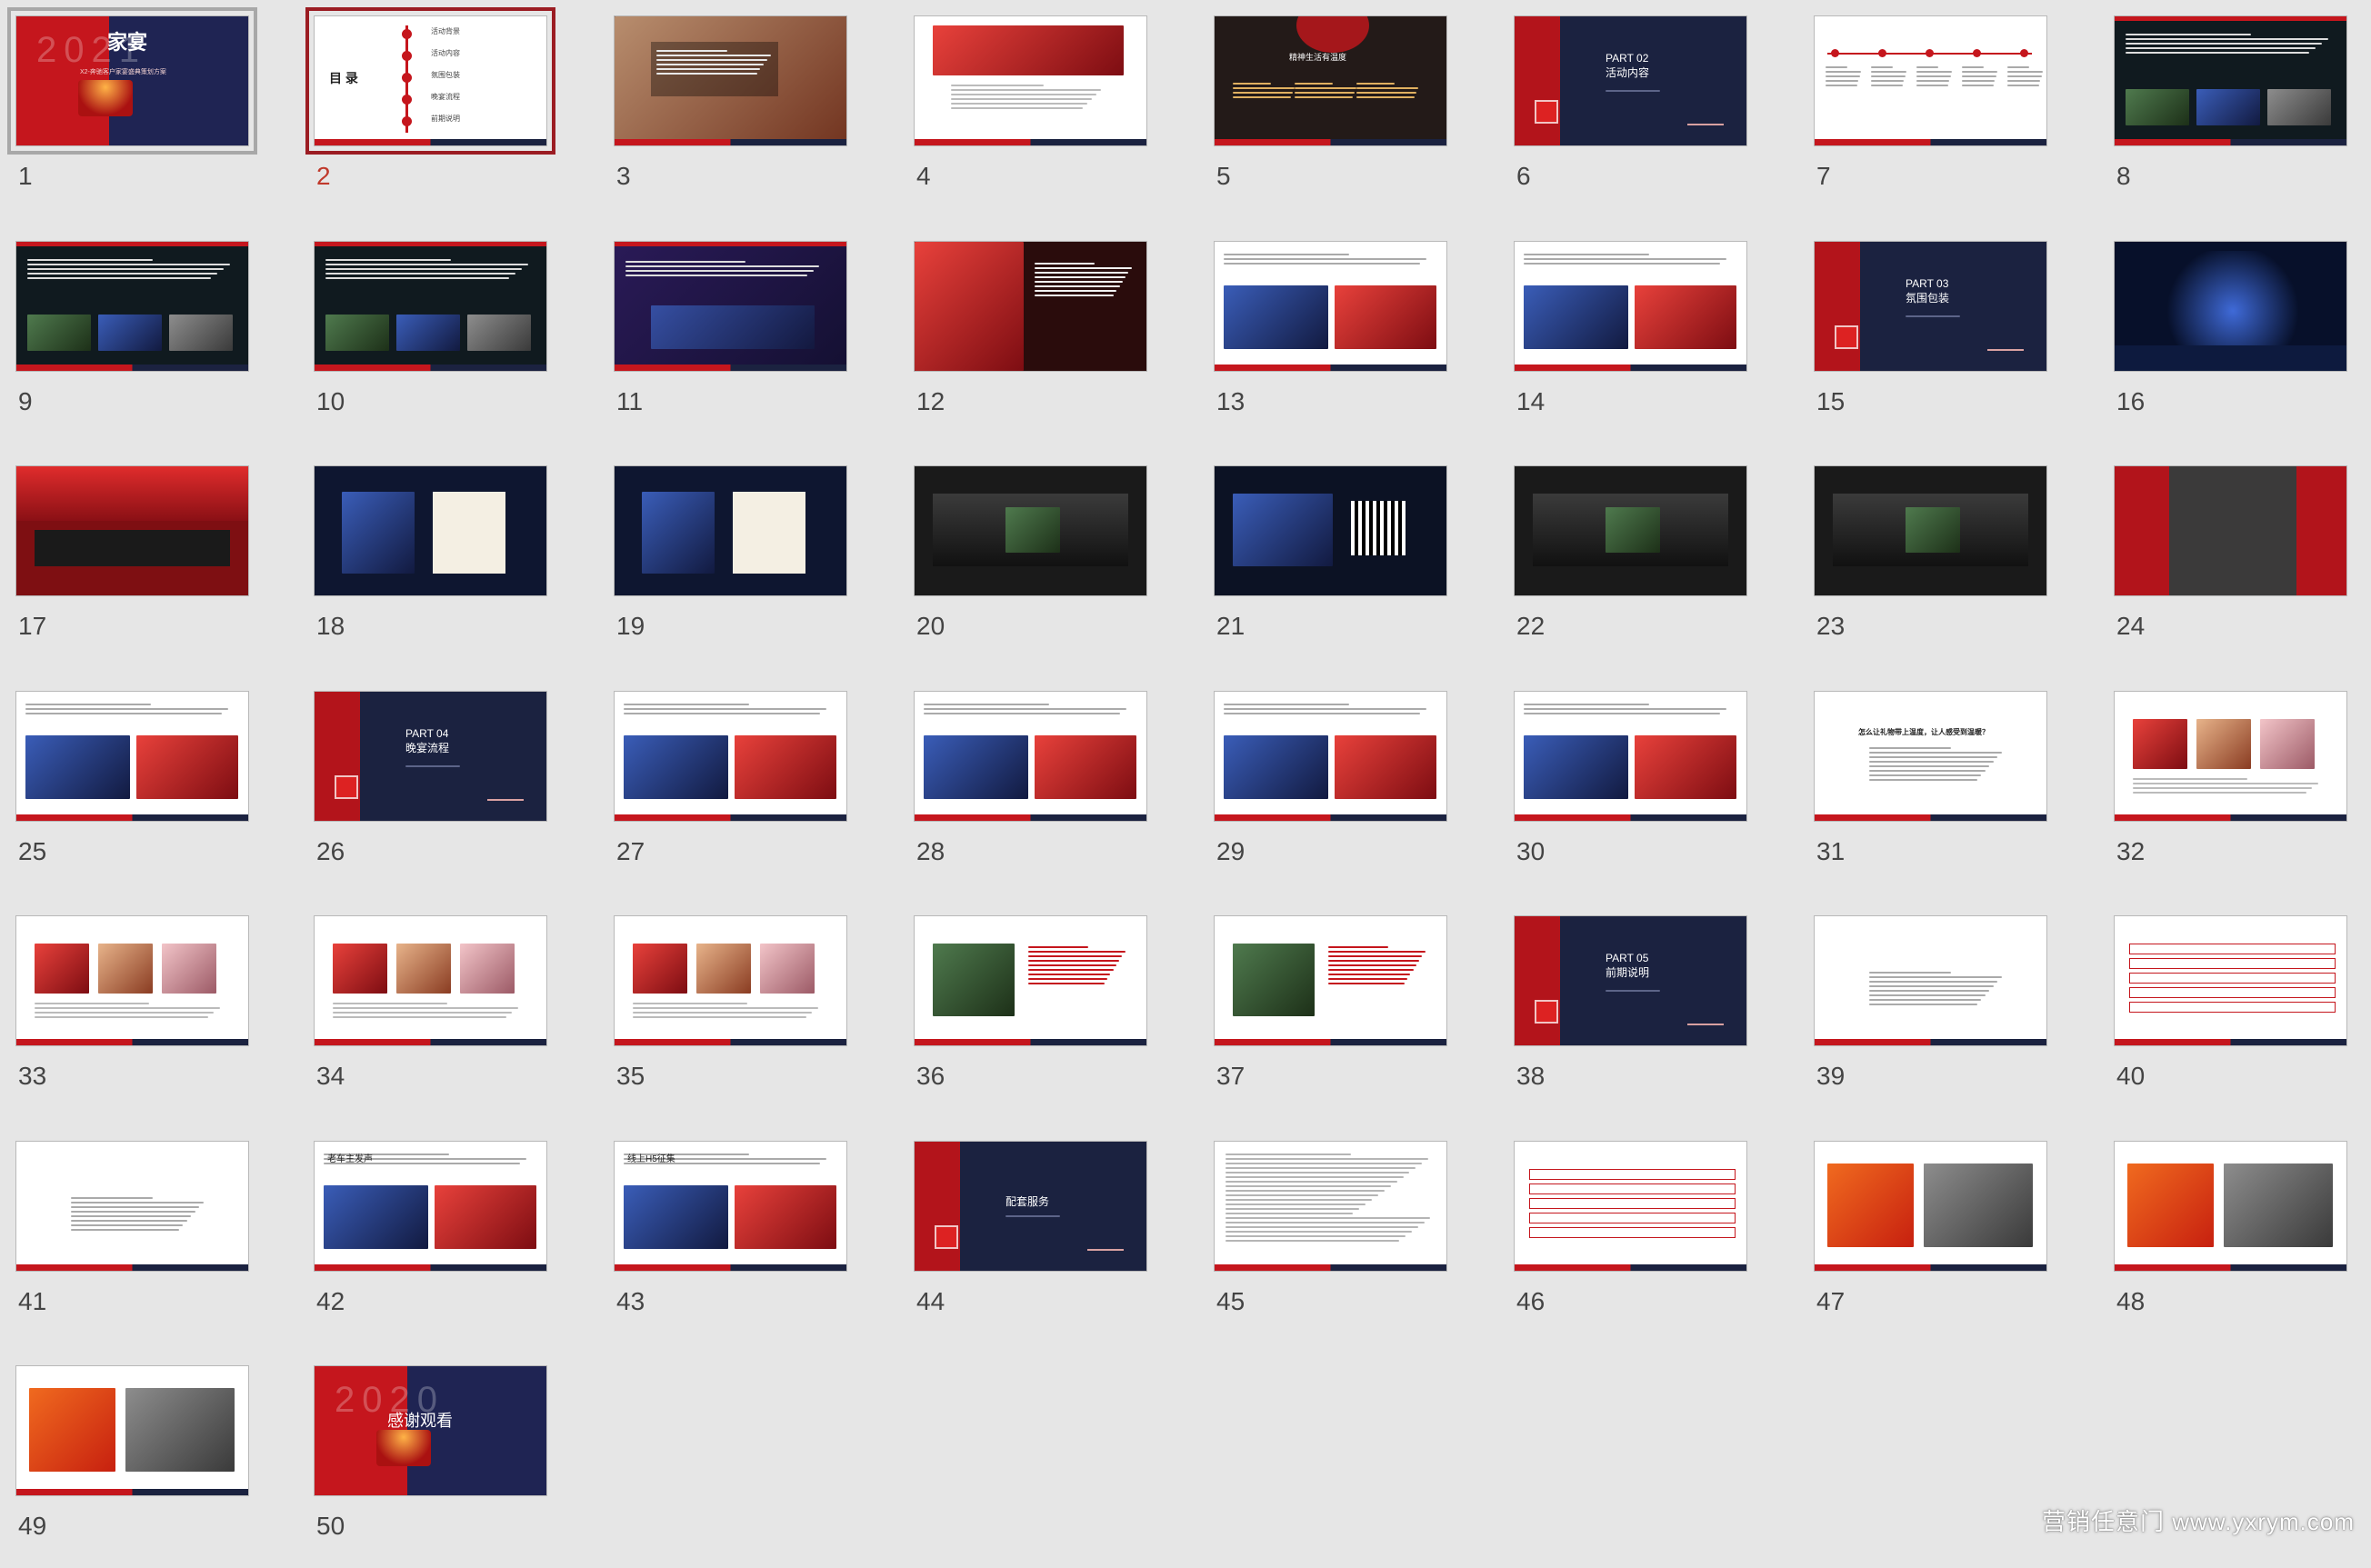  I want to click on slide-thumbnail-2: 目 录 活动背景 活动内容 氛围包装 晚宴流程 前期说明 2, so click(448, 109).